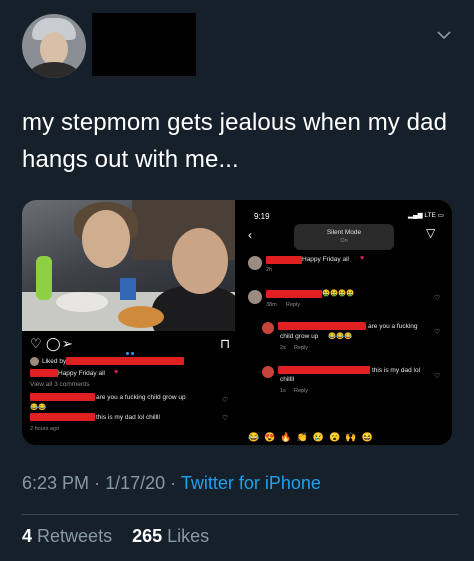 The width and height of the screenshot is (474, 561). What do you see at coordinates (67, 344) in the screenshot?
I see `share-icon: ➢` at bounding box center [67, 344].